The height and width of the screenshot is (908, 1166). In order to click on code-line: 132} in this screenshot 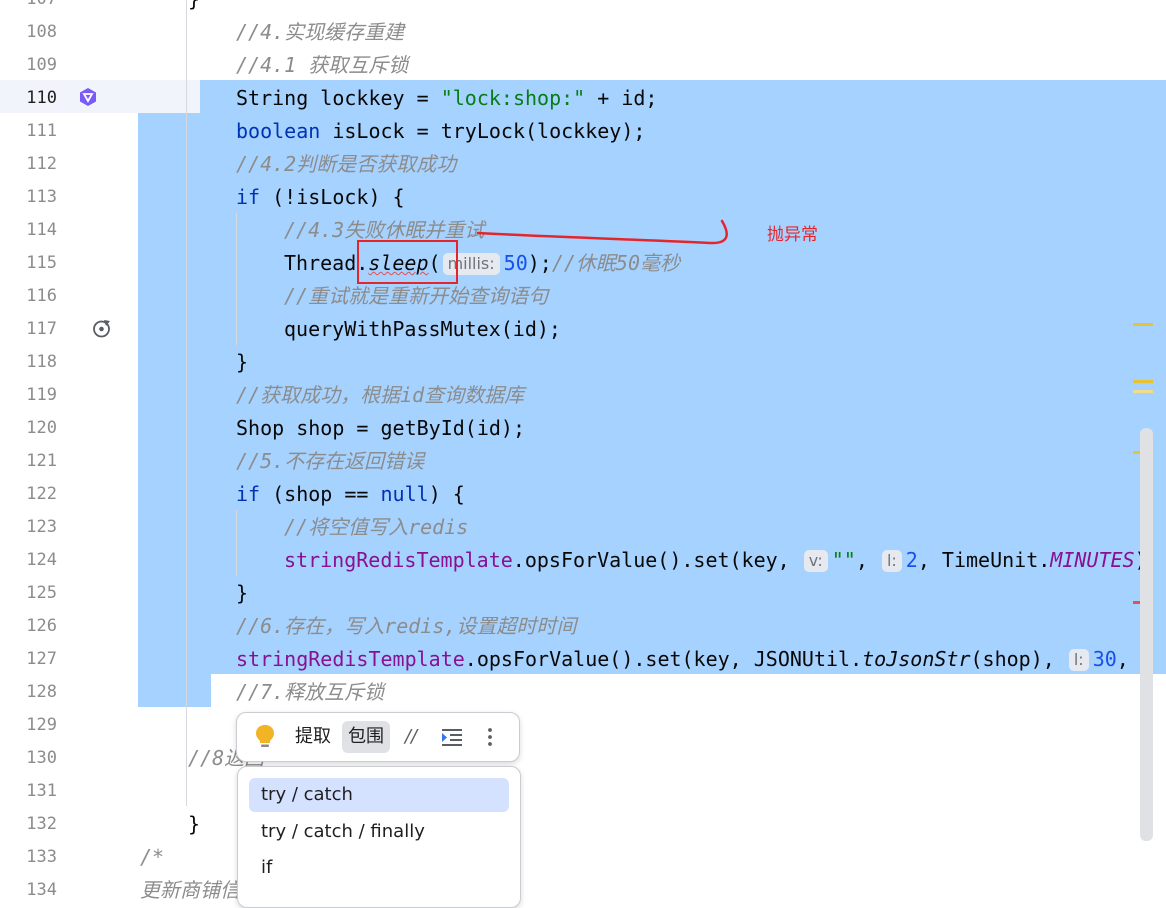, I will do `click(583, 824)`.